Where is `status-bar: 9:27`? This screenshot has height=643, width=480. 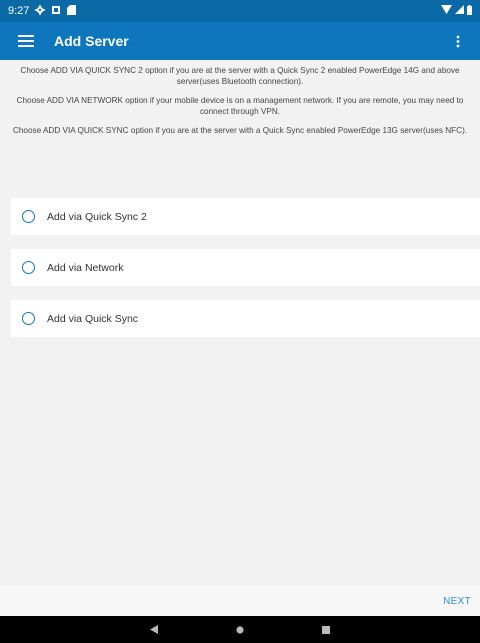
status-bar: 9:27 is located at coordinates (240, 11).